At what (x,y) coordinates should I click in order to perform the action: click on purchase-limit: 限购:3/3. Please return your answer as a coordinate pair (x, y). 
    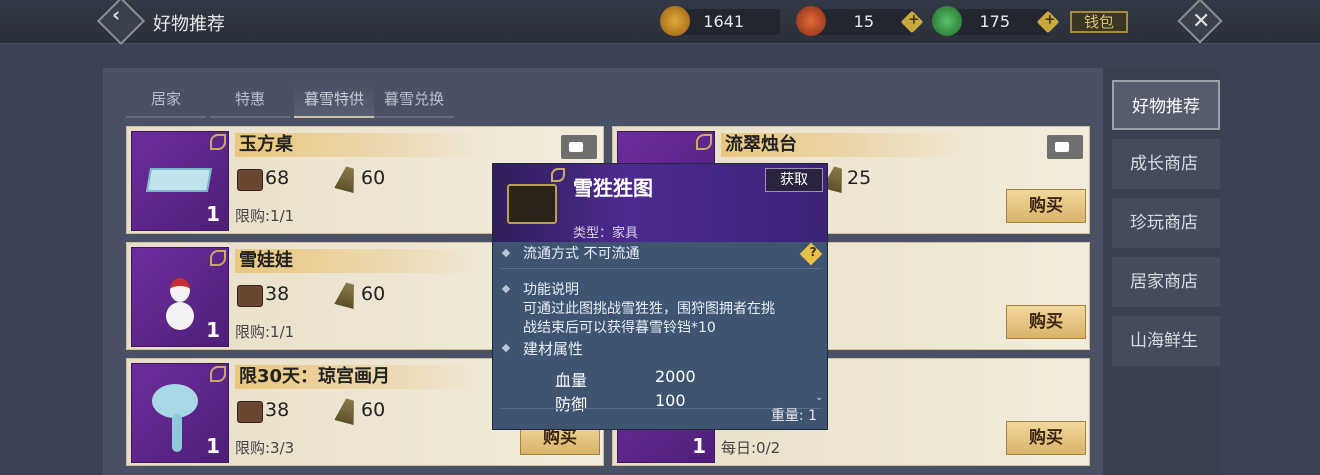
    Looking at the image, I should click on (265, 448).